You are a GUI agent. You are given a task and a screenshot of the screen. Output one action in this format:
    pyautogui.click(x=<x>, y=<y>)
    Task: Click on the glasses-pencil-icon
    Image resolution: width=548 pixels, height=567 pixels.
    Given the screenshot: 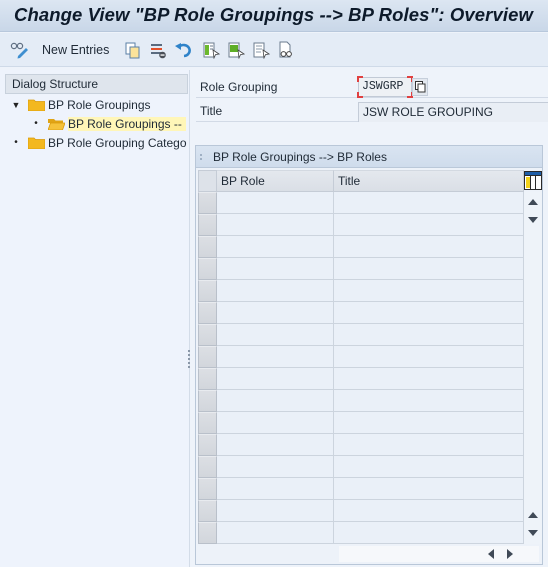 What is the action you would take?
    pyautogui.click(x=19, y=50)
    